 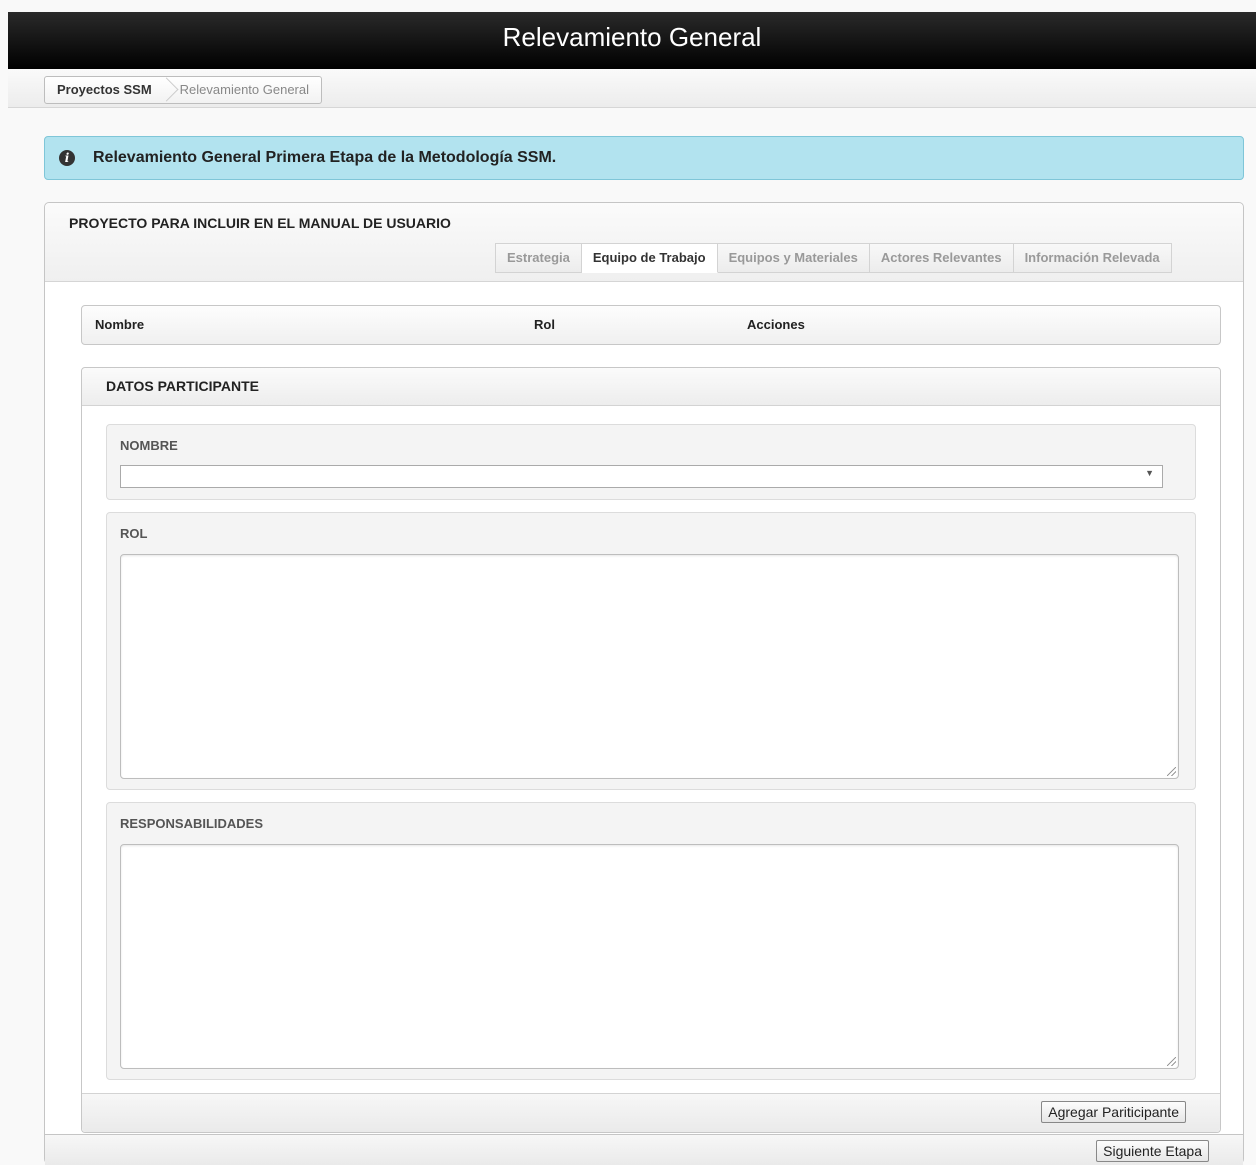 What do you see at coordinates (119, 325) in the screenshot?
I see `column-header-nombre: Nombre` at bounding box center [119, 325].